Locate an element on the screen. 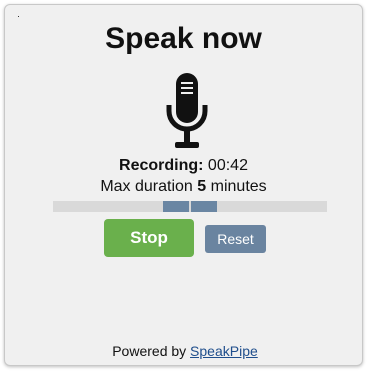  widget-title: Speak now is located at coordinates (183, 38).